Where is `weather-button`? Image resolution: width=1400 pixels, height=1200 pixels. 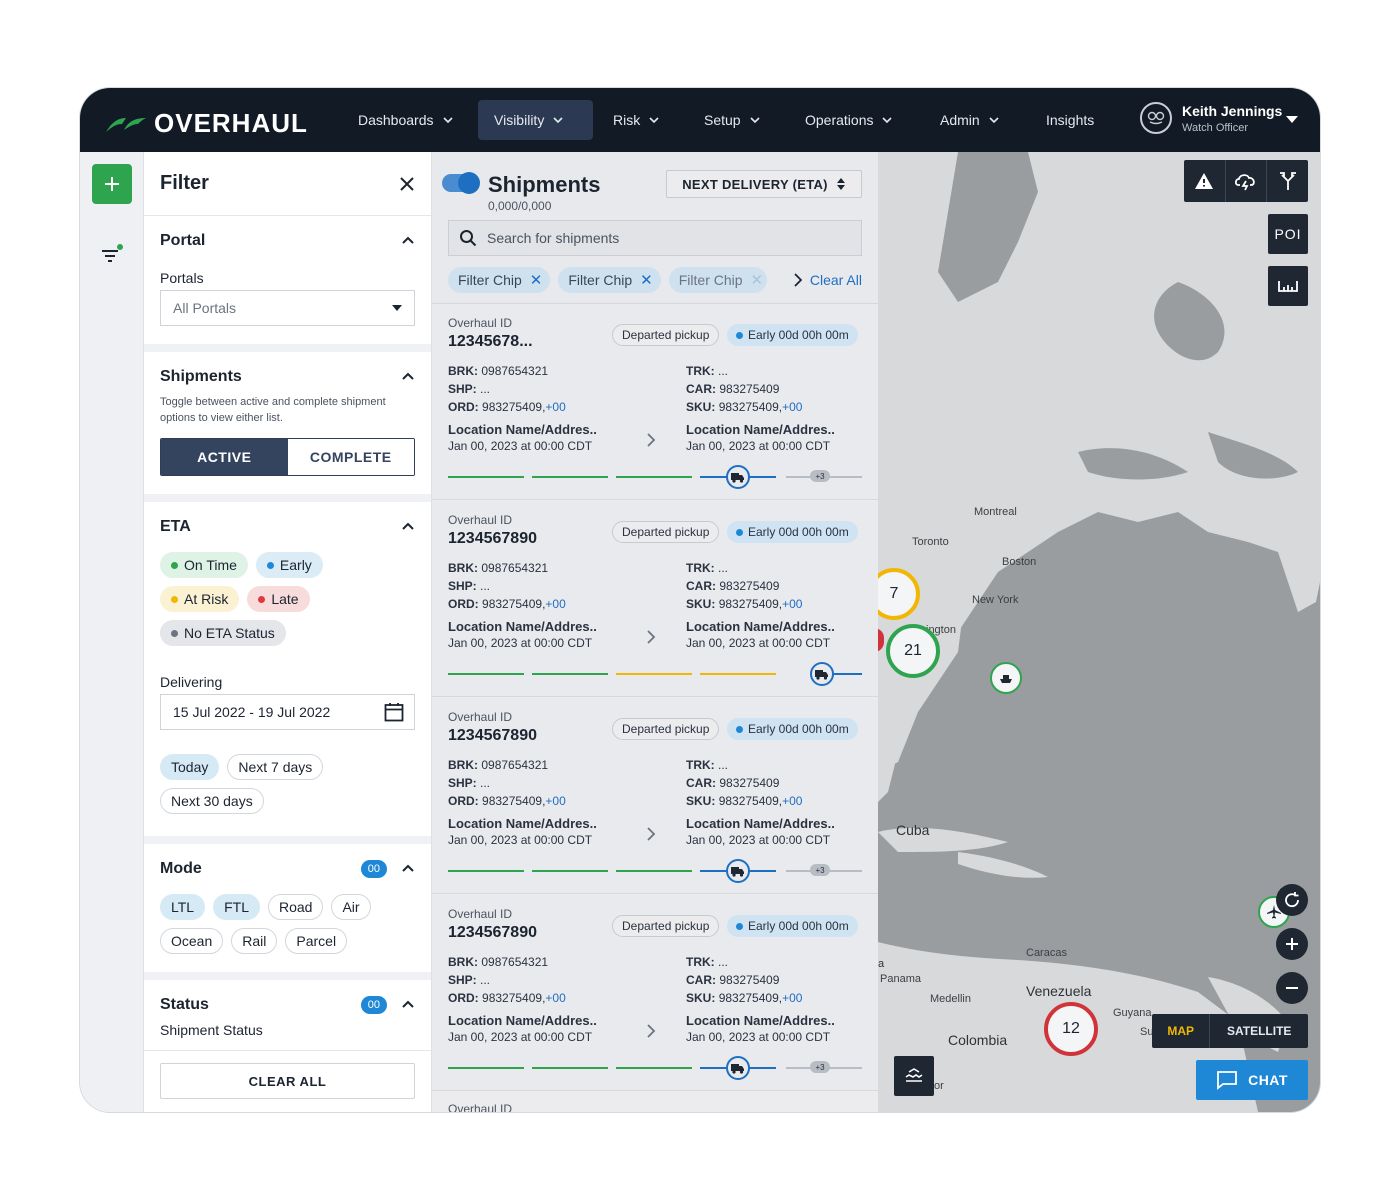
weather-button is located at coordinates (1247, 181).